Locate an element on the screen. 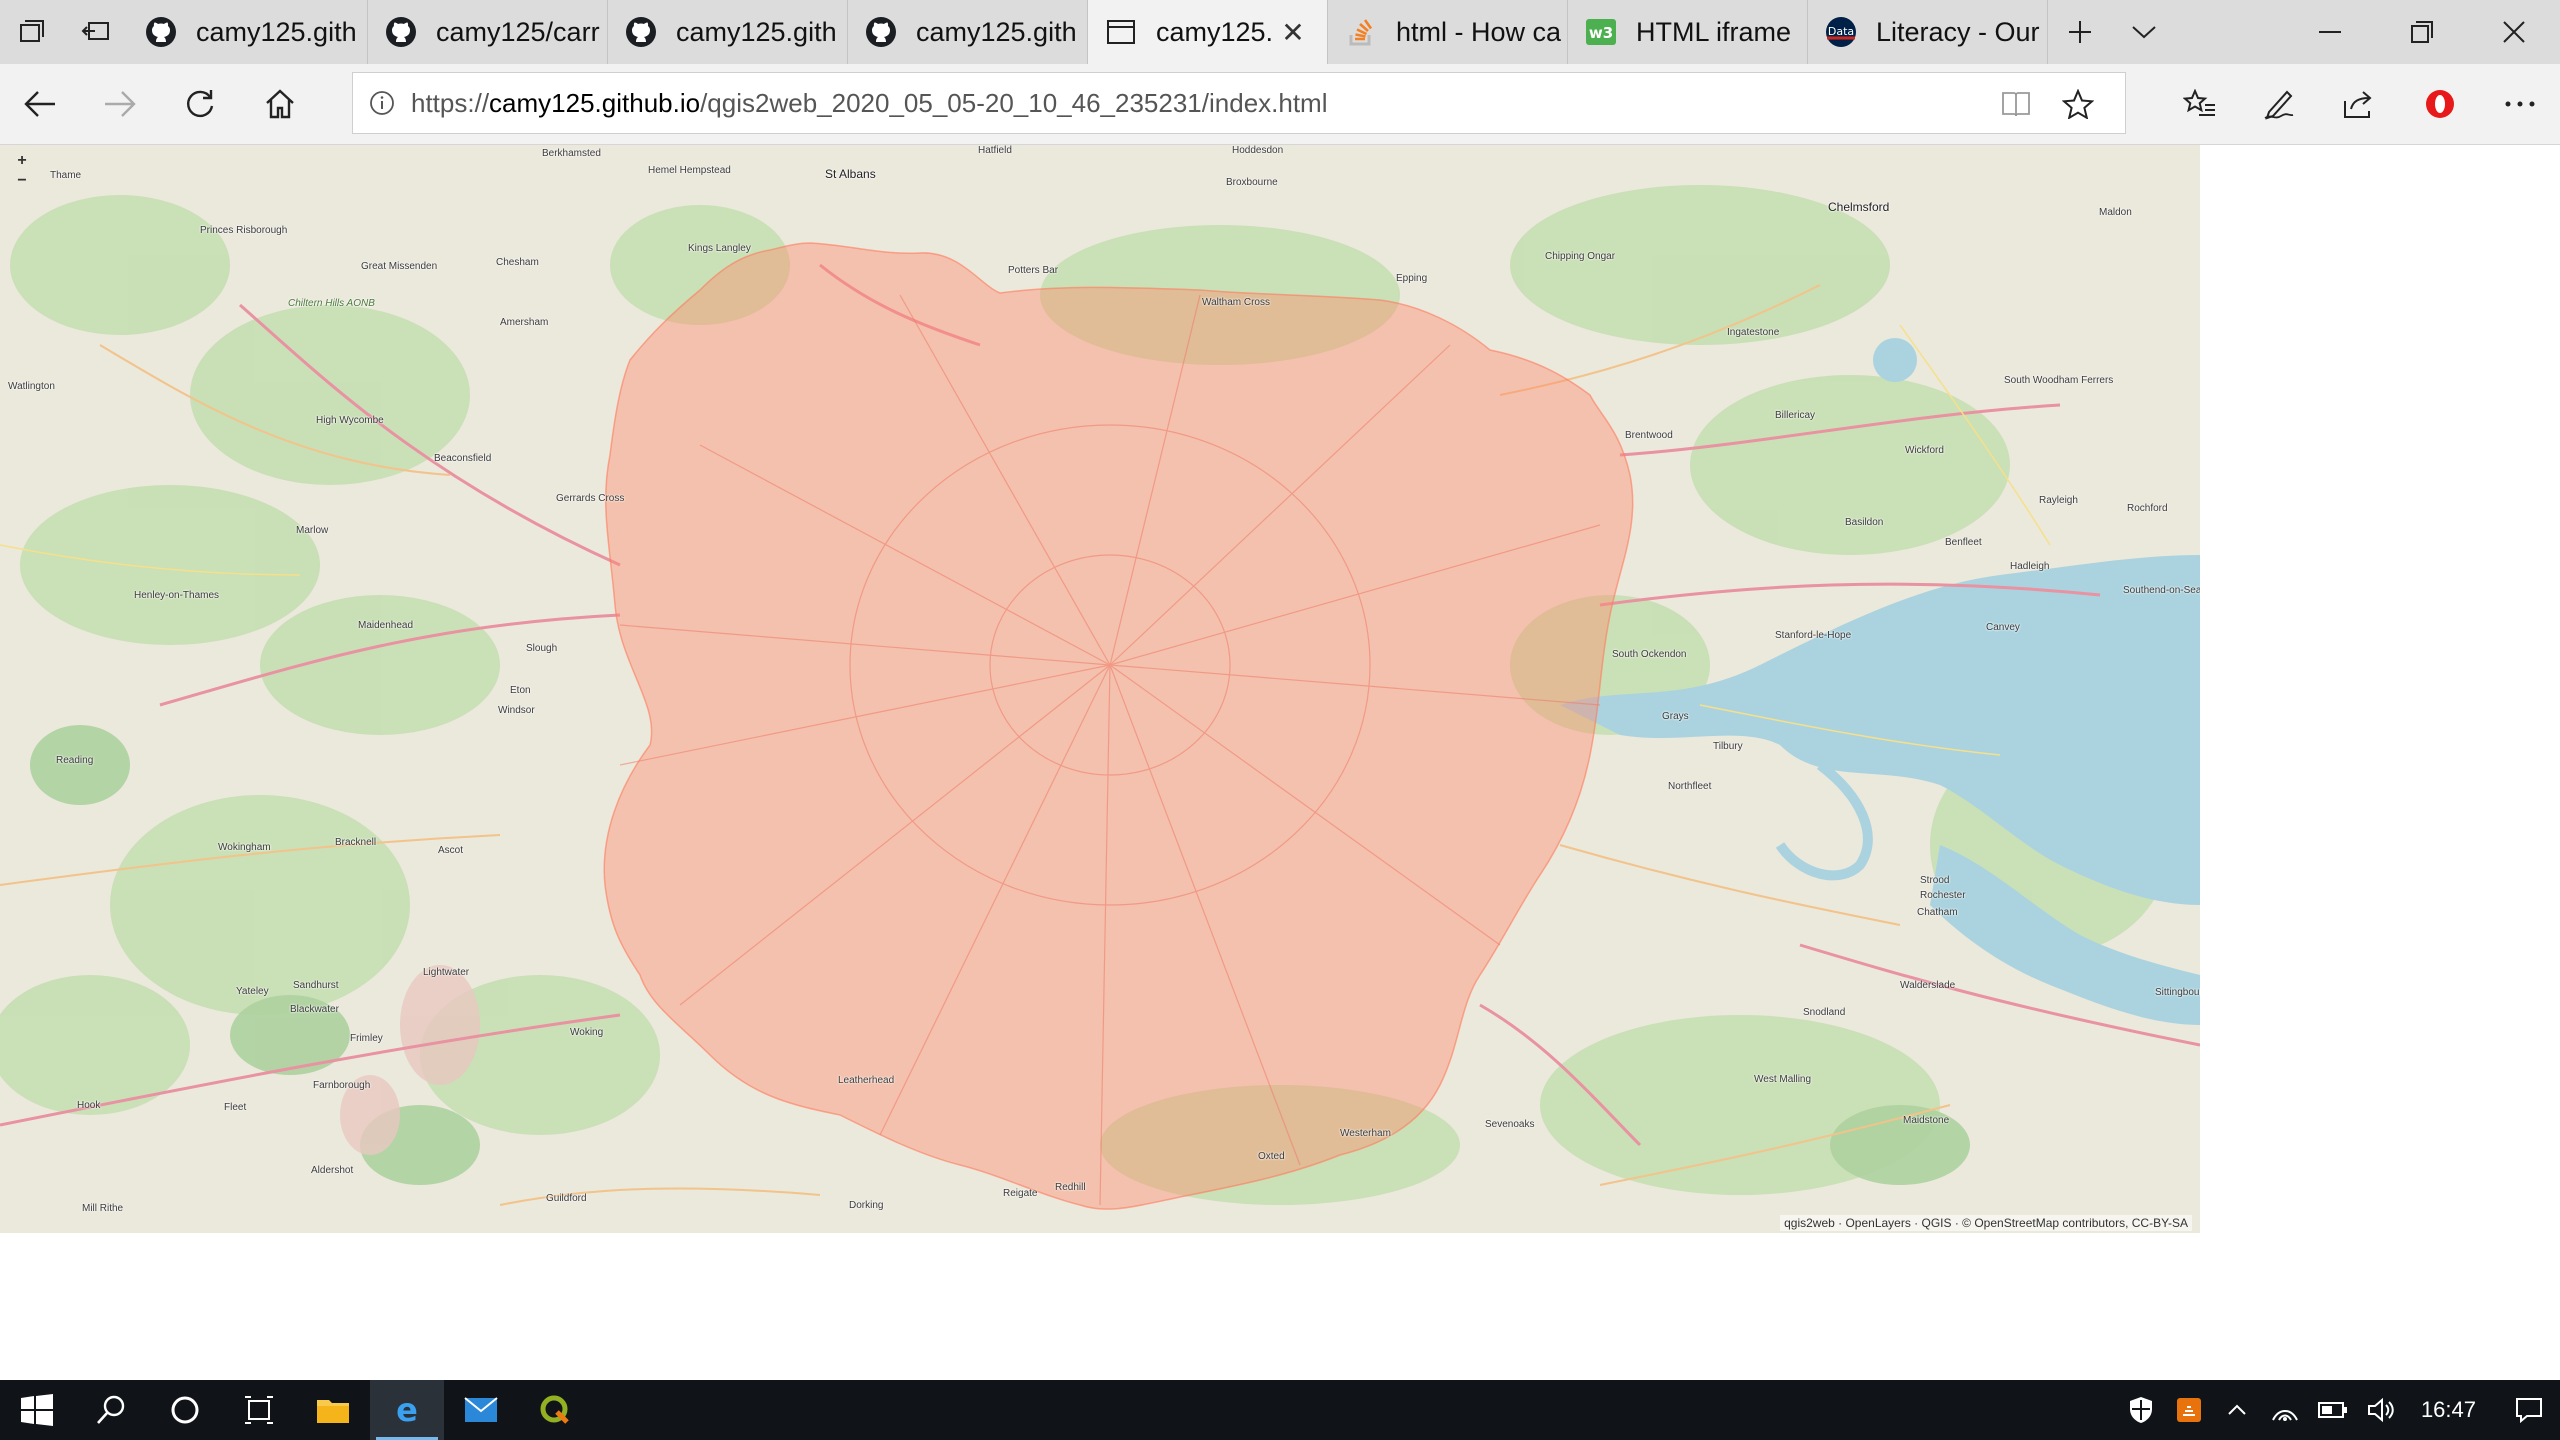 The width and height of the screenshot is (2560, 1440). tab-4-active: camy125. ✕ is located at coordinates (1208, 32).